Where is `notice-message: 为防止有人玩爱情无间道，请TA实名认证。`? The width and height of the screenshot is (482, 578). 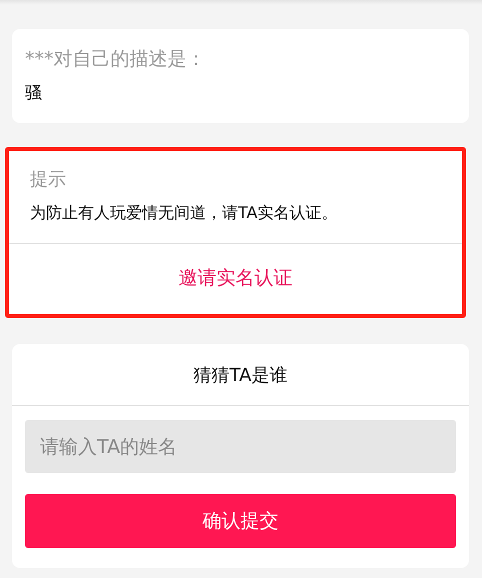
notice-message: 为防止有人玩爱情无间道，请TA实名认证。 is located at coordinates (184, 213).